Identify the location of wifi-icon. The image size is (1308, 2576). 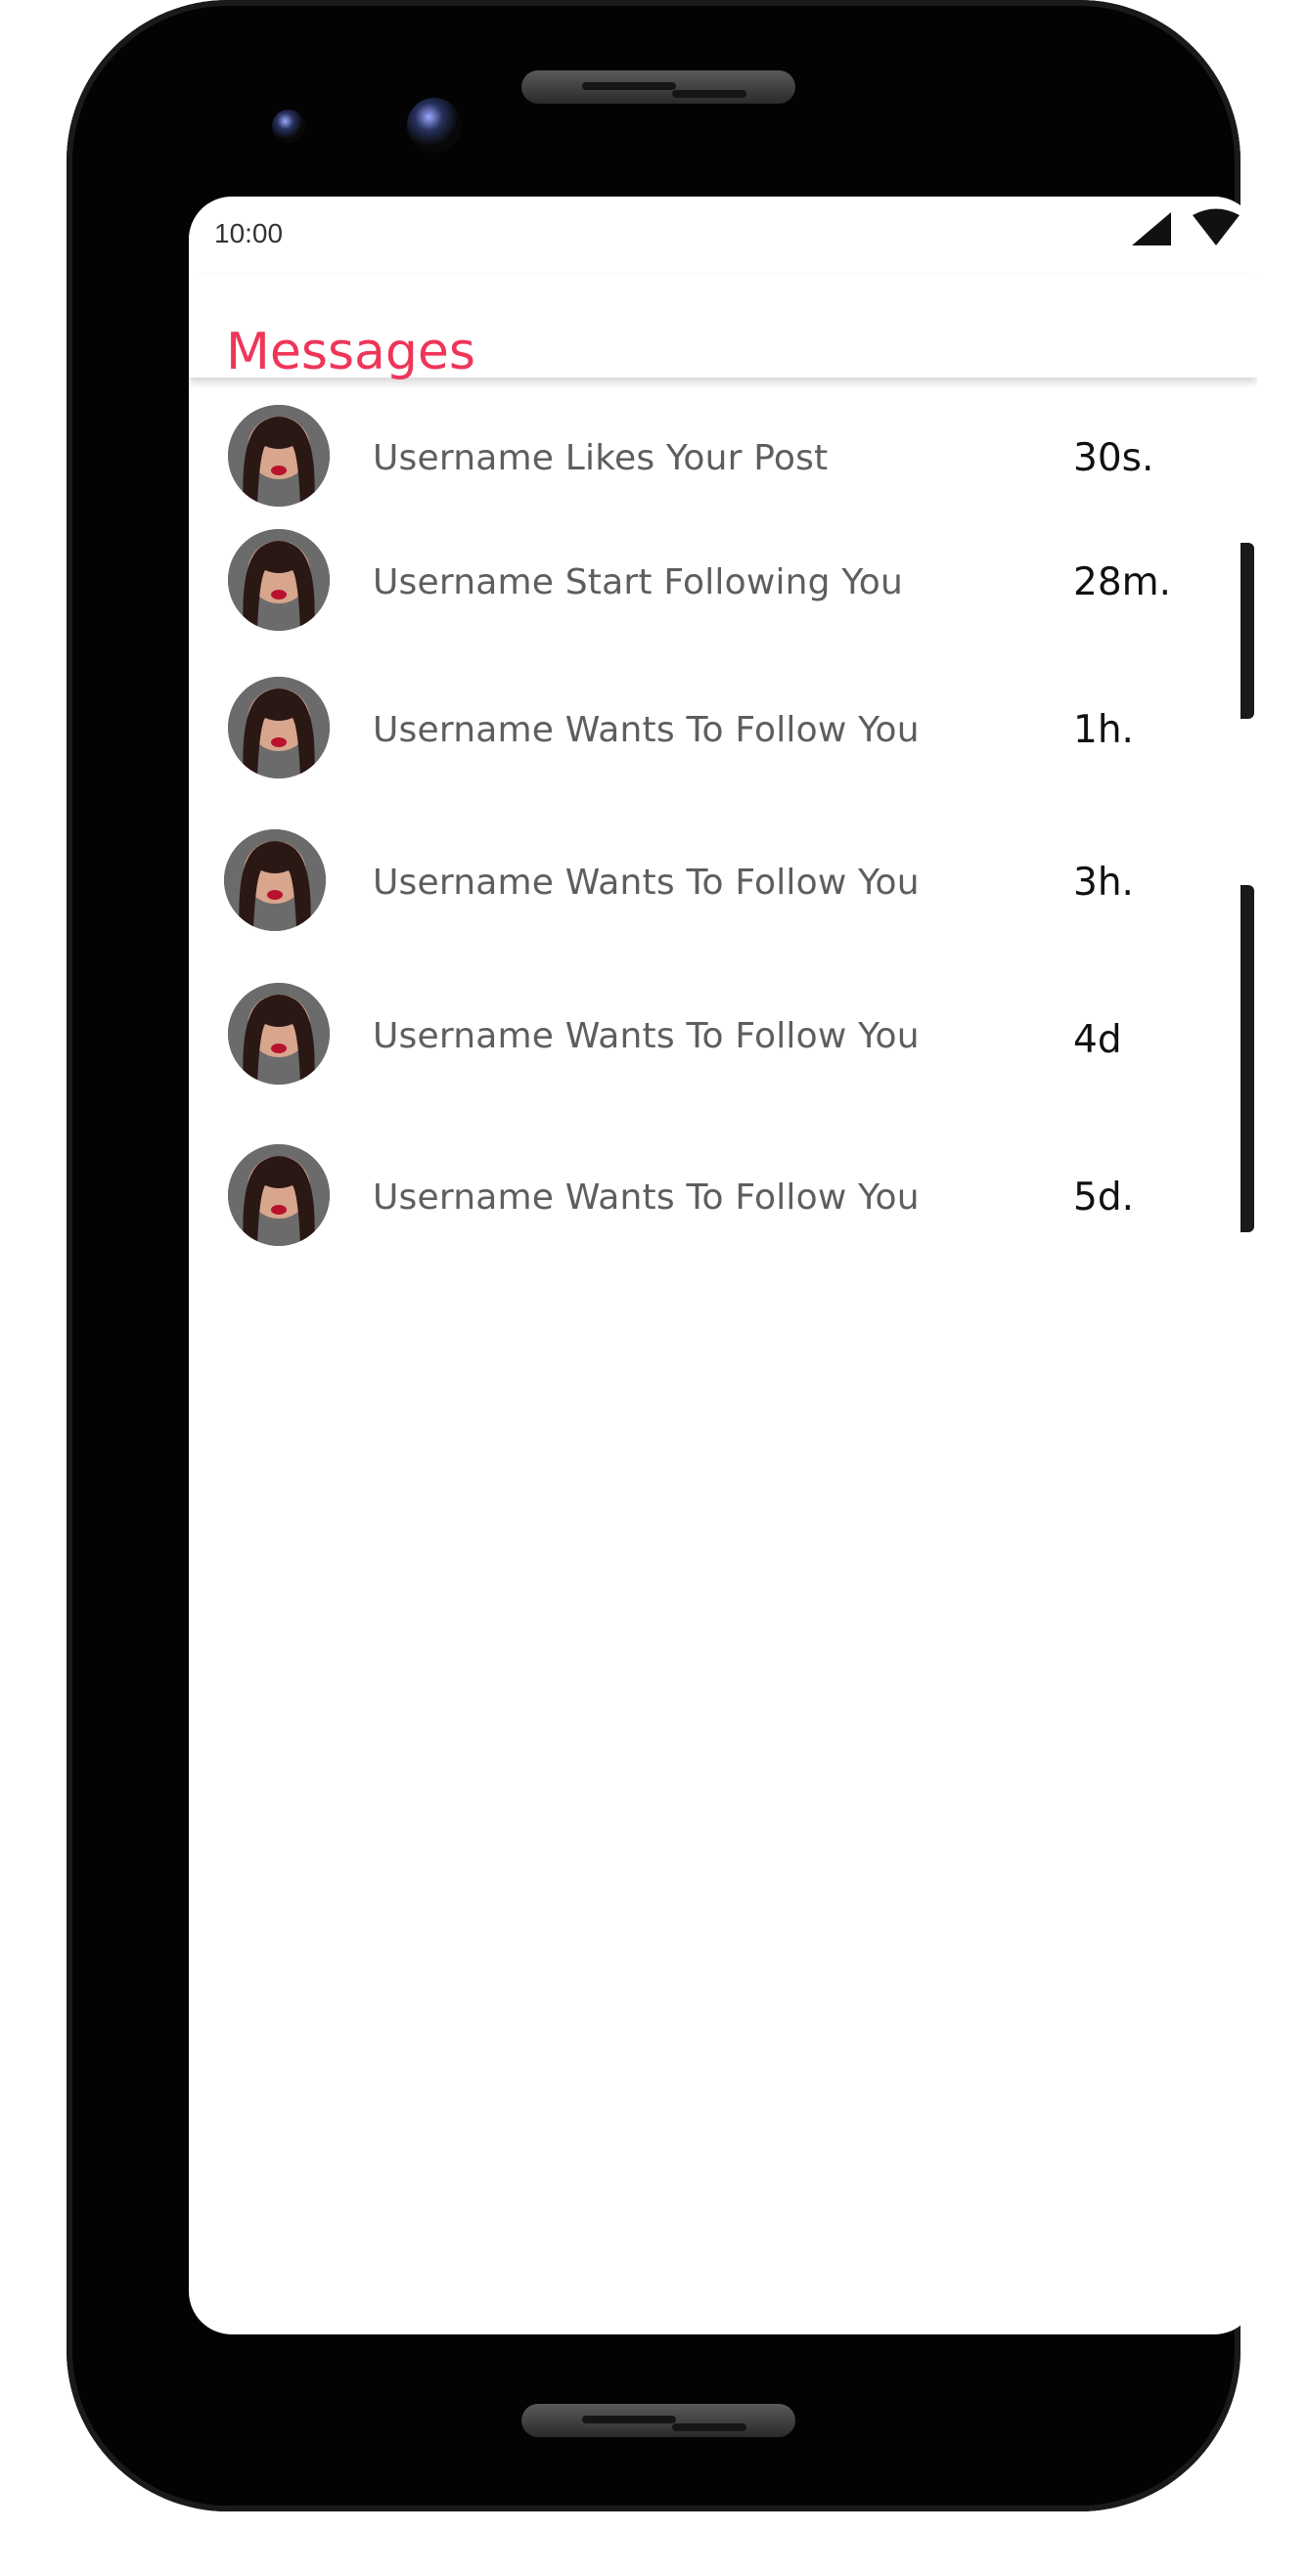
(1216, 226).